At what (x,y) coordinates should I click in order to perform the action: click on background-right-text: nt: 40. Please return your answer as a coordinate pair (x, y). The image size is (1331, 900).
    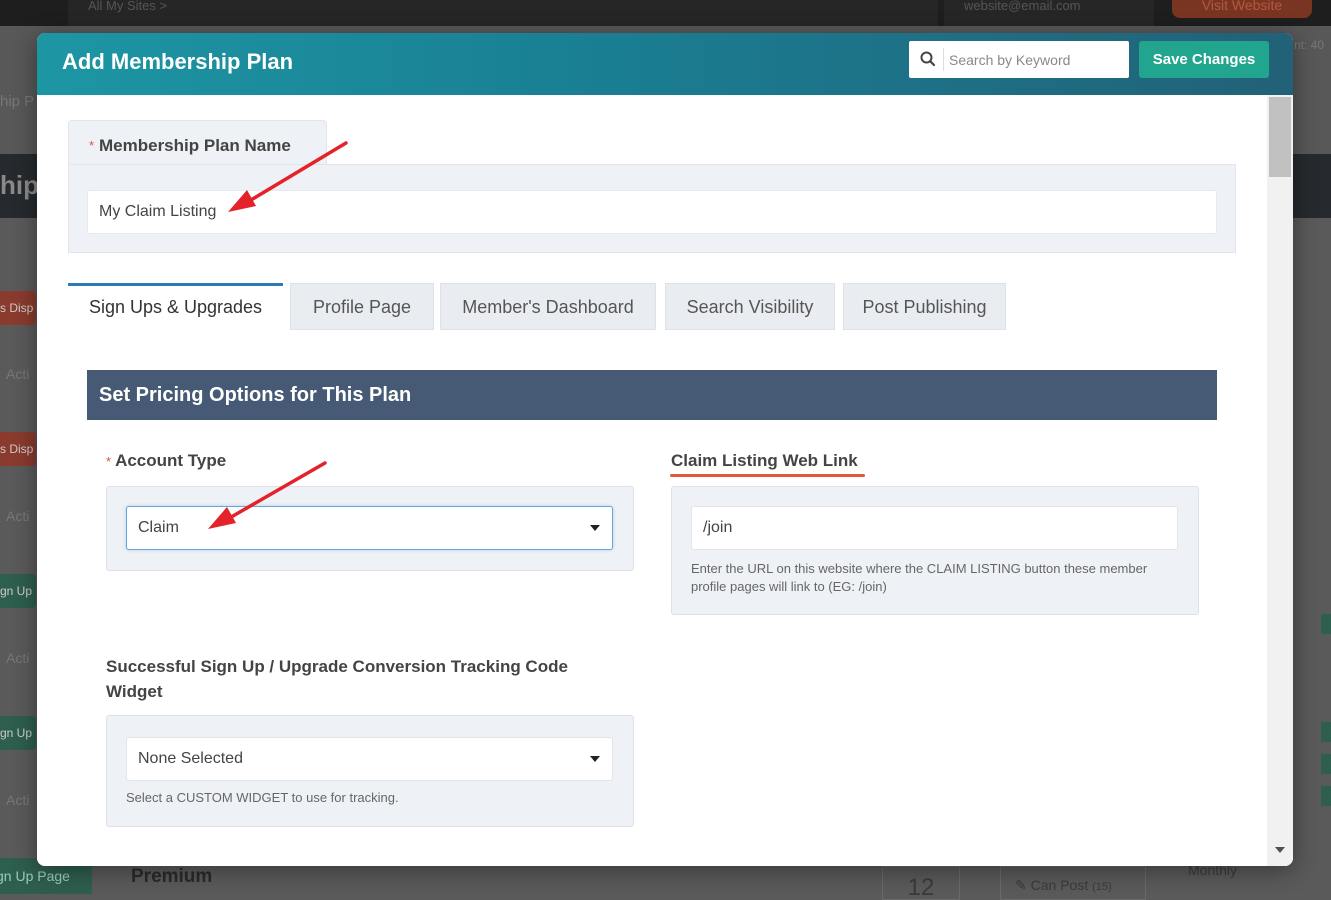
    Looking at the image, I should click on (1309, 45).